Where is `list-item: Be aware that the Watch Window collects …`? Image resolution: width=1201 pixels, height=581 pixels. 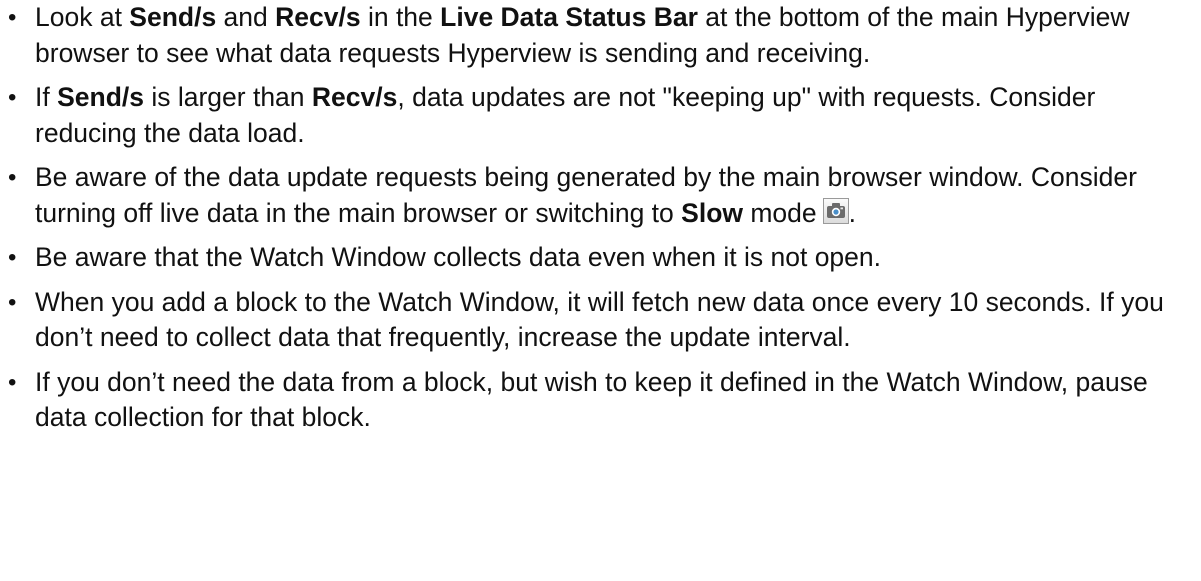 list-item: Be aware that the Watch Window collects … is located at coordinates (600, 258).